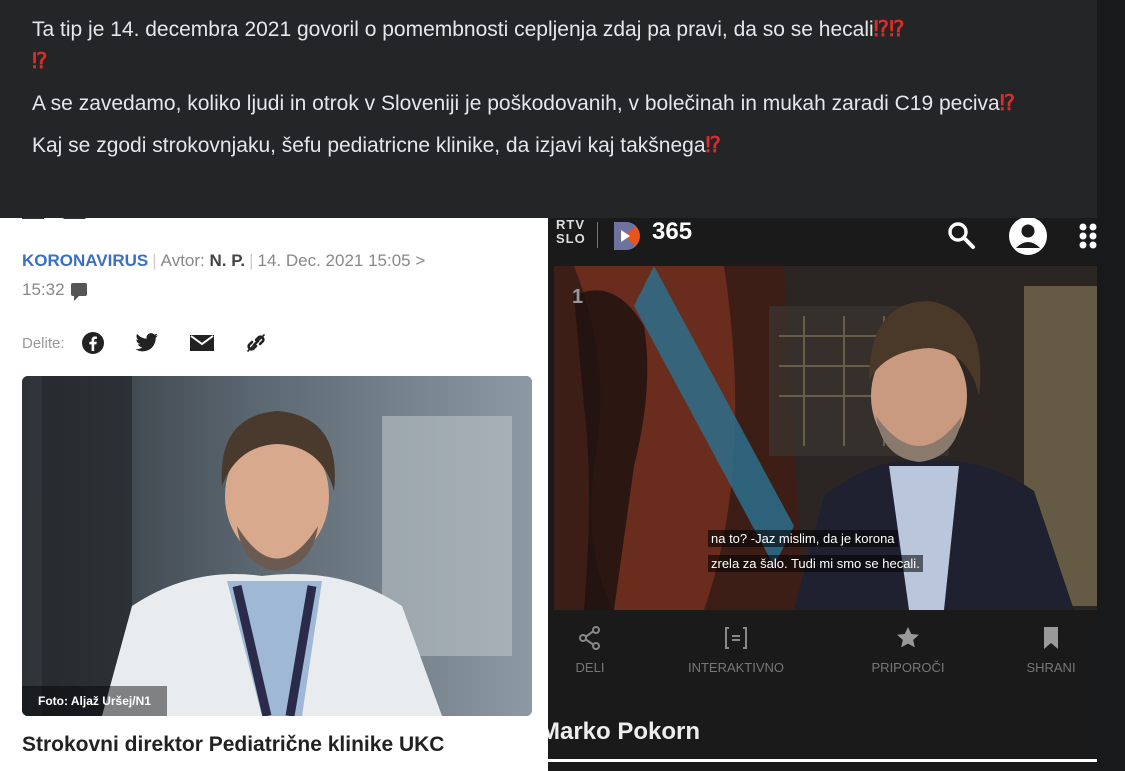 The height and width of the screenshot is (771, 1125). I want to click on subtitle-line-2: zrela za šalo. Tudi mi smo se hecali., so click(815, 563).